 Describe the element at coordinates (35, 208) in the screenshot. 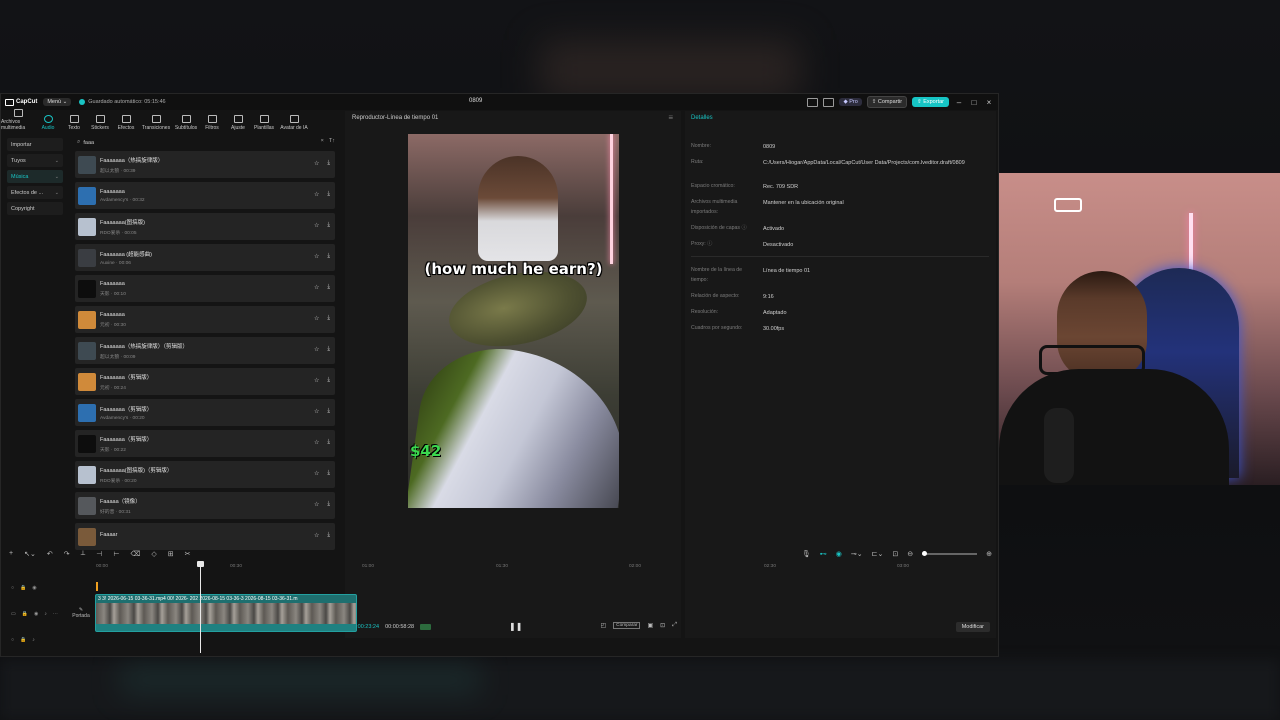

I see `category-copyright: Copyright` at that location.